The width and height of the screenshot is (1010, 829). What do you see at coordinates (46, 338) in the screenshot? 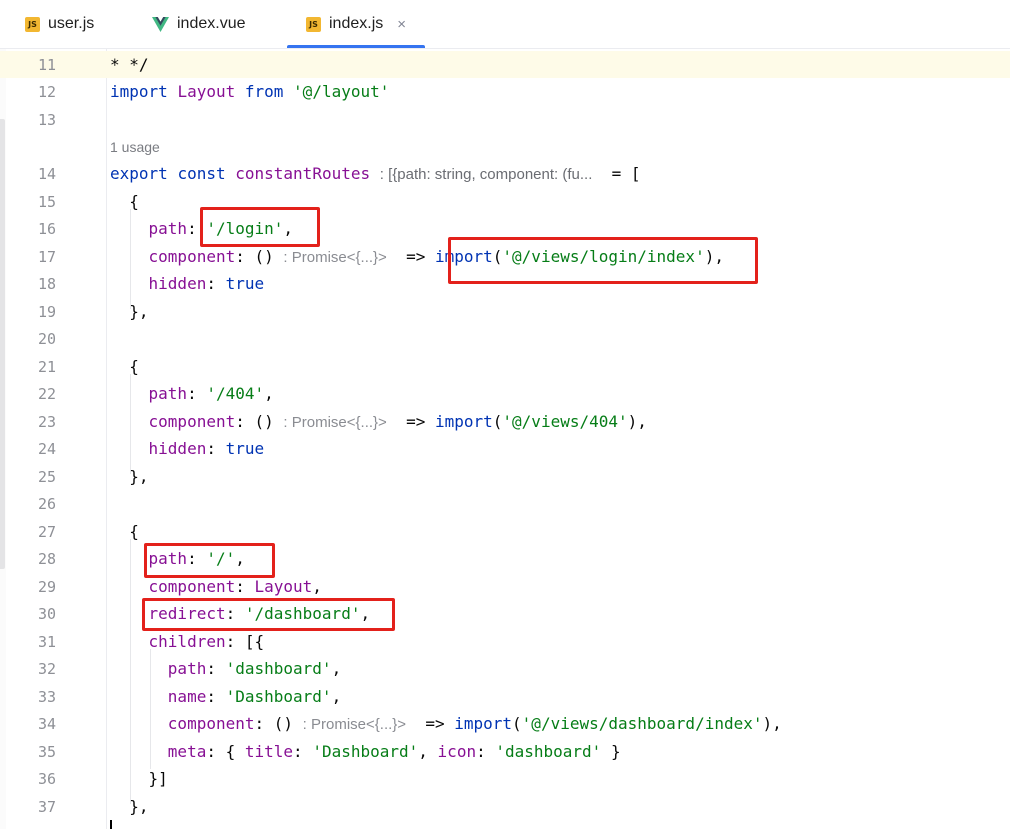
I see `line-number: 20` at bounding box center [46, 338].